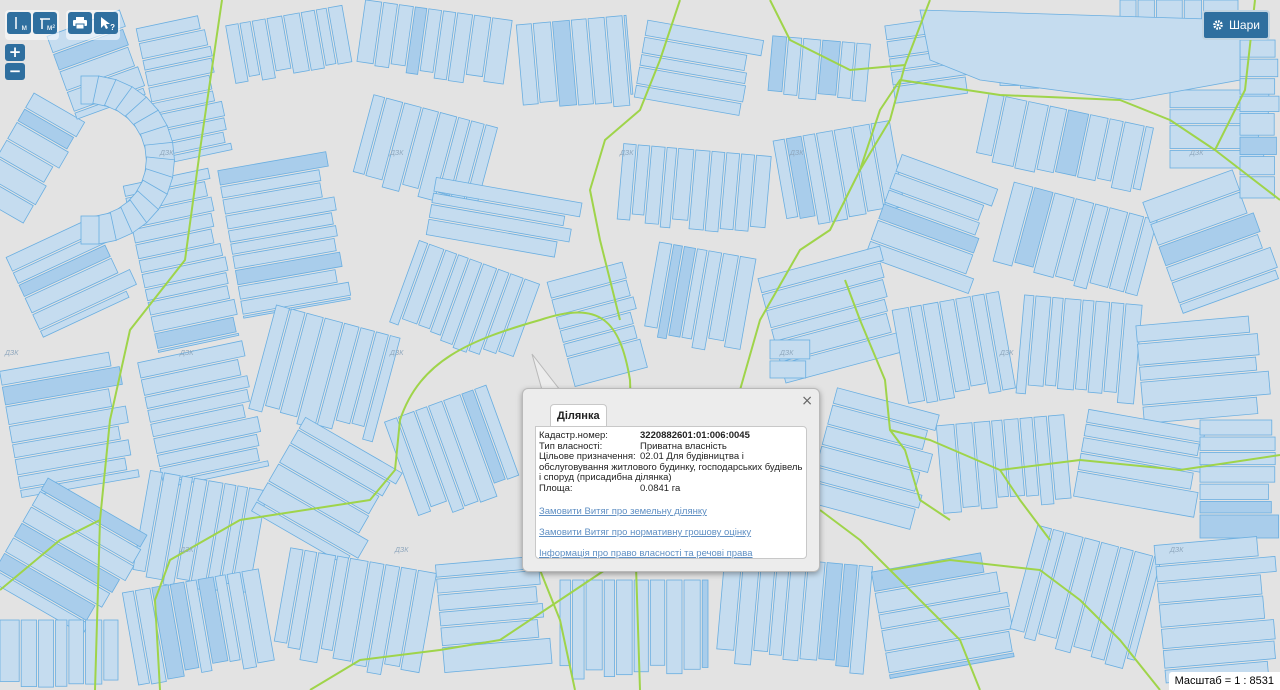  Describe the element at coordinates (19, 23) in the screenshot. I see `measure-length-button: м` at that location.